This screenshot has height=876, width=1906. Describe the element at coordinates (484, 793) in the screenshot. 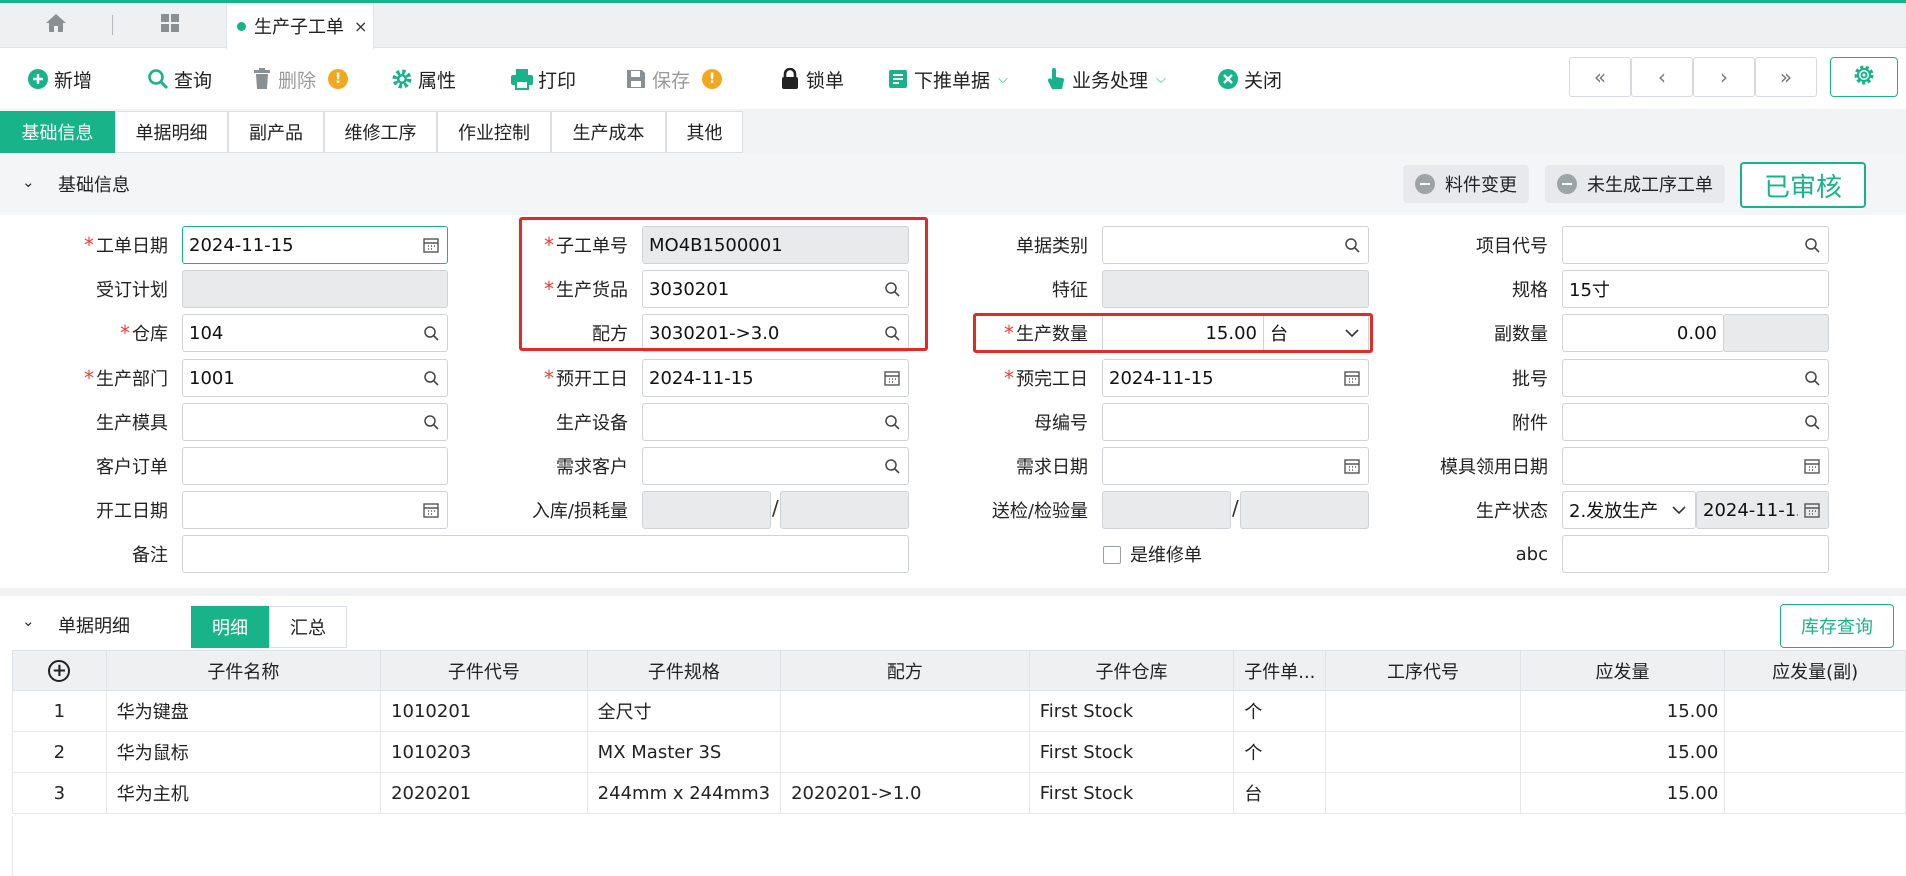

I see `cell-code: 2020201` at that location.